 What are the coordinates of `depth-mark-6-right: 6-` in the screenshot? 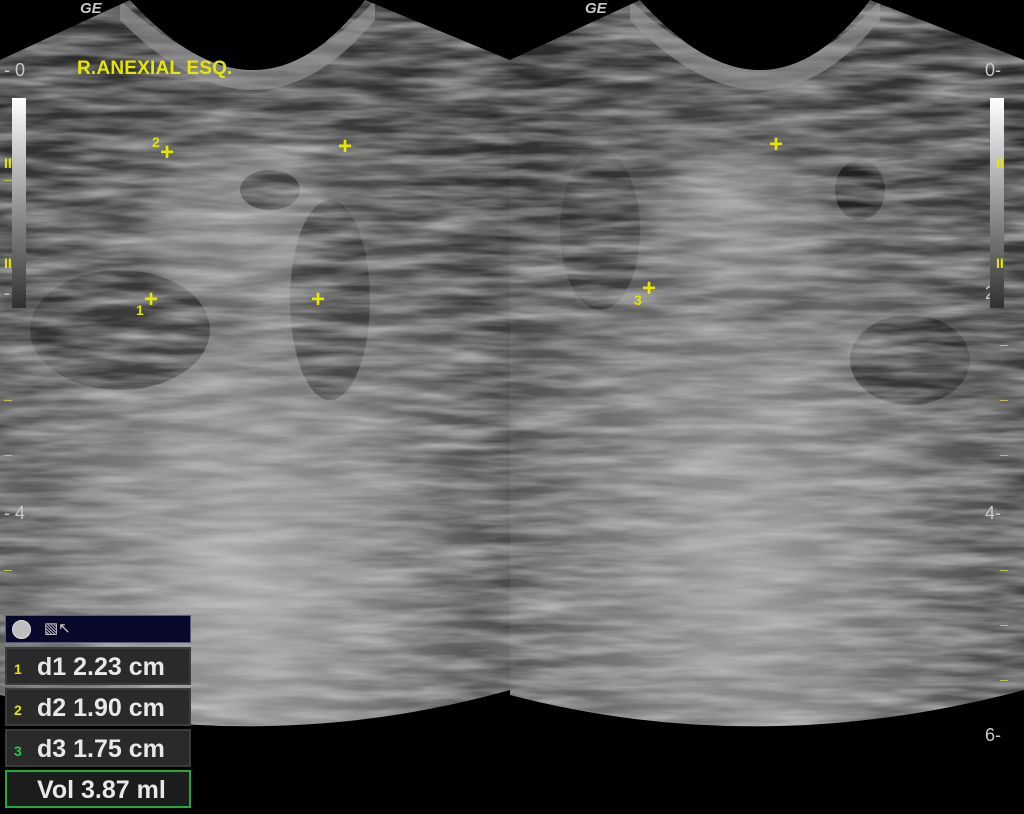 It's located at (993, 735).